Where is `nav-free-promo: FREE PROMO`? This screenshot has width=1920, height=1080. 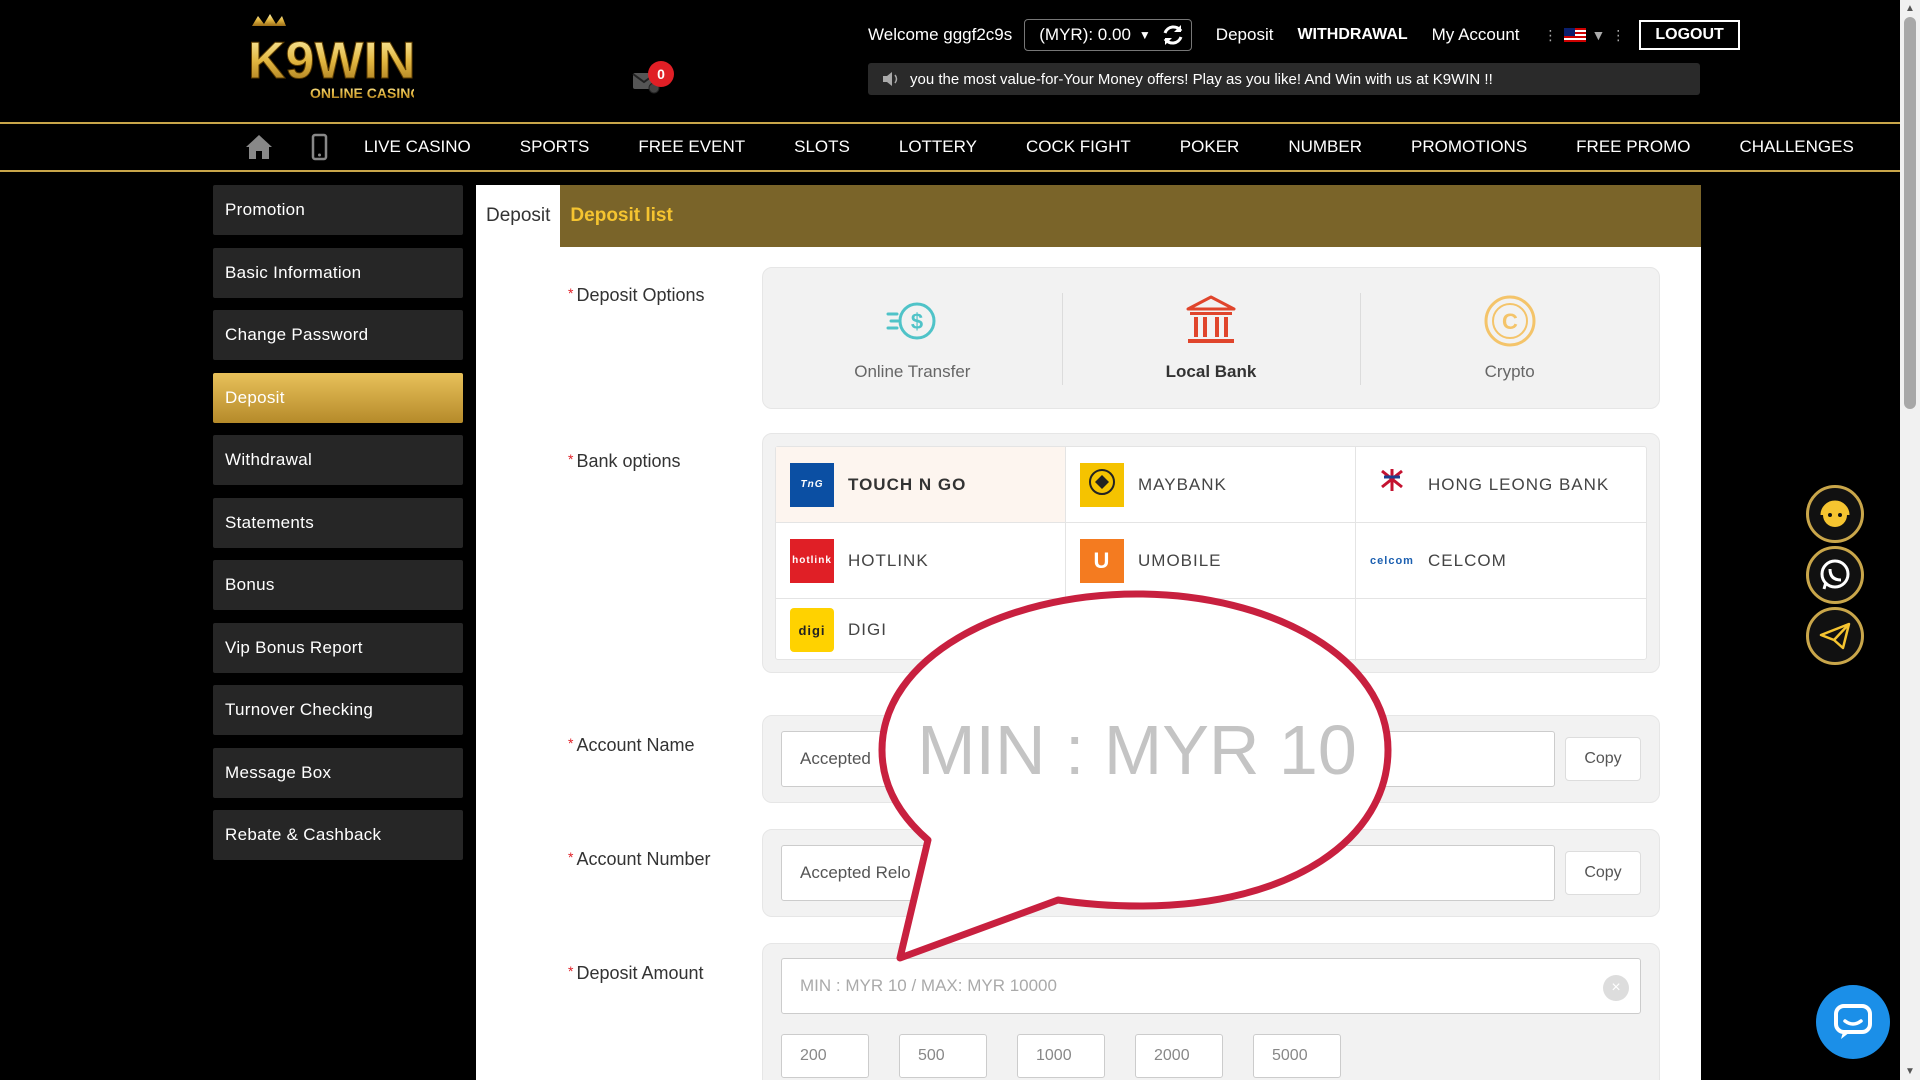 nav-free-promo: FREE PROMO is located at coordinates (1633, 147).